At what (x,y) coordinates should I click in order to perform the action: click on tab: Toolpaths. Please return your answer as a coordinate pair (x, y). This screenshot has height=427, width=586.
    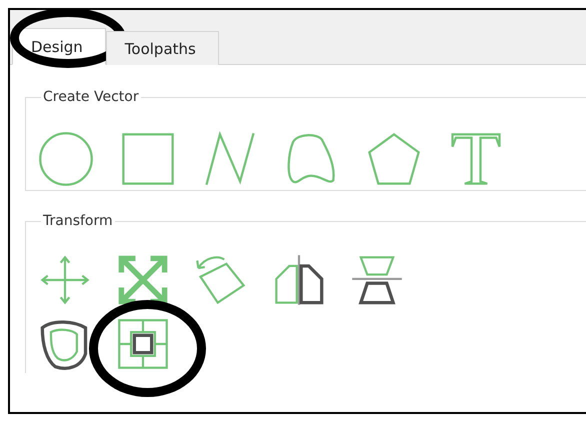
    Looking at the image, I should click on (162, 48).